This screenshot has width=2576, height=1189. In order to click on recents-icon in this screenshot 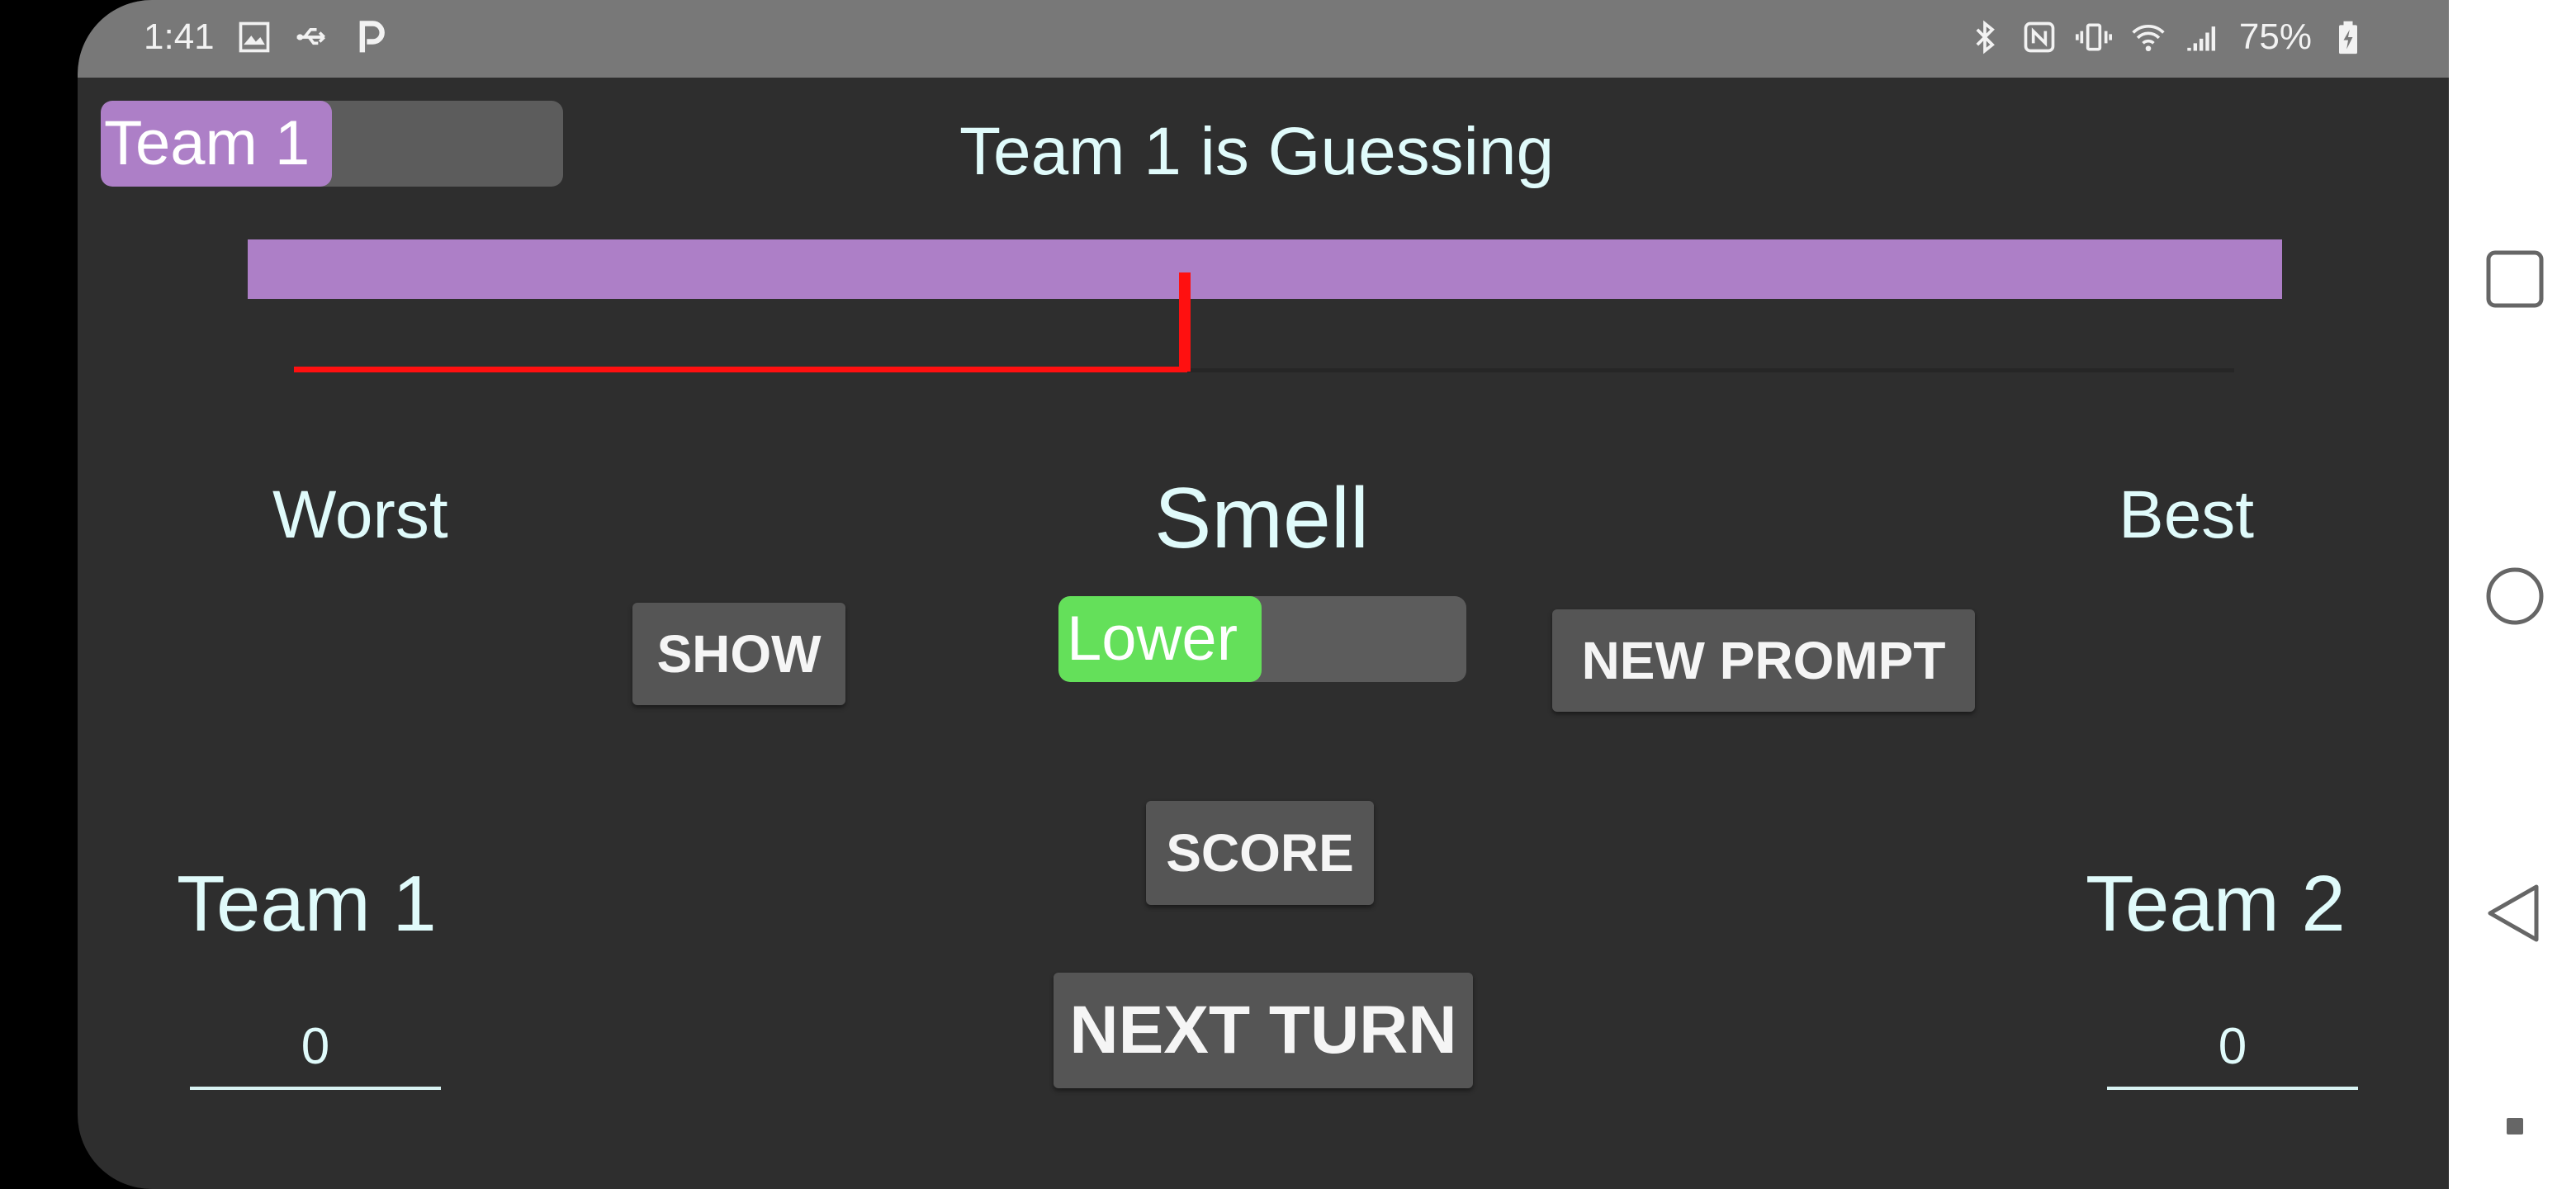, I will do `click(2515, 279)`.